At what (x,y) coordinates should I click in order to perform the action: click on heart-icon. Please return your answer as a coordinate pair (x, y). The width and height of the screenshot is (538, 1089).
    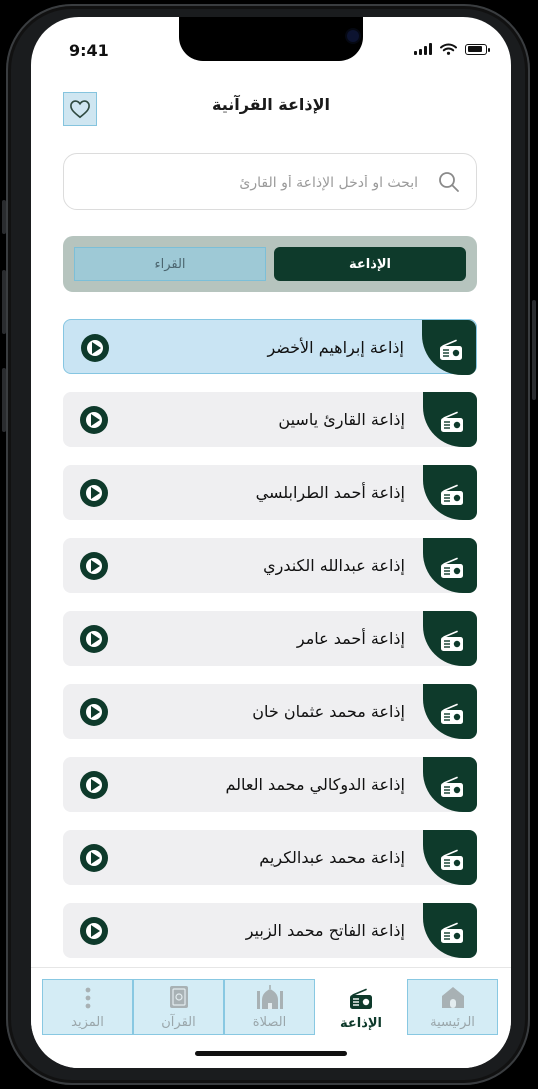
    Looking at the image, I should click on (80, 109).